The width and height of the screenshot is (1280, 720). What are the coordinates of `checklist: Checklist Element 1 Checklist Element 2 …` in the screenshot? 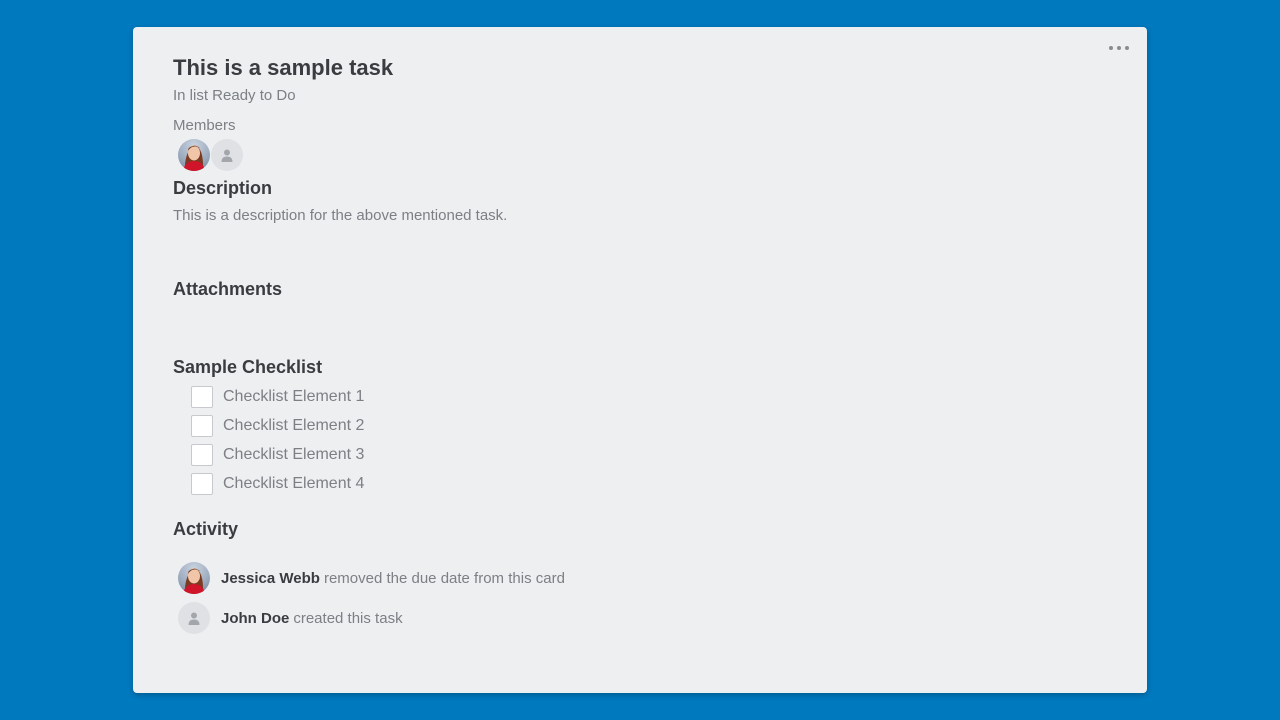 It's located at (277, 440).